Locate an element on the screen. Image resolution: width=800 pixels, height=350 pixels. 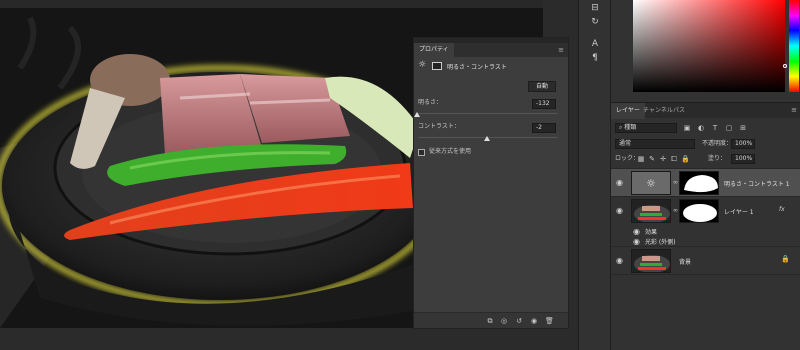
auto-button: 自動 is located at coordinates (542, 86).